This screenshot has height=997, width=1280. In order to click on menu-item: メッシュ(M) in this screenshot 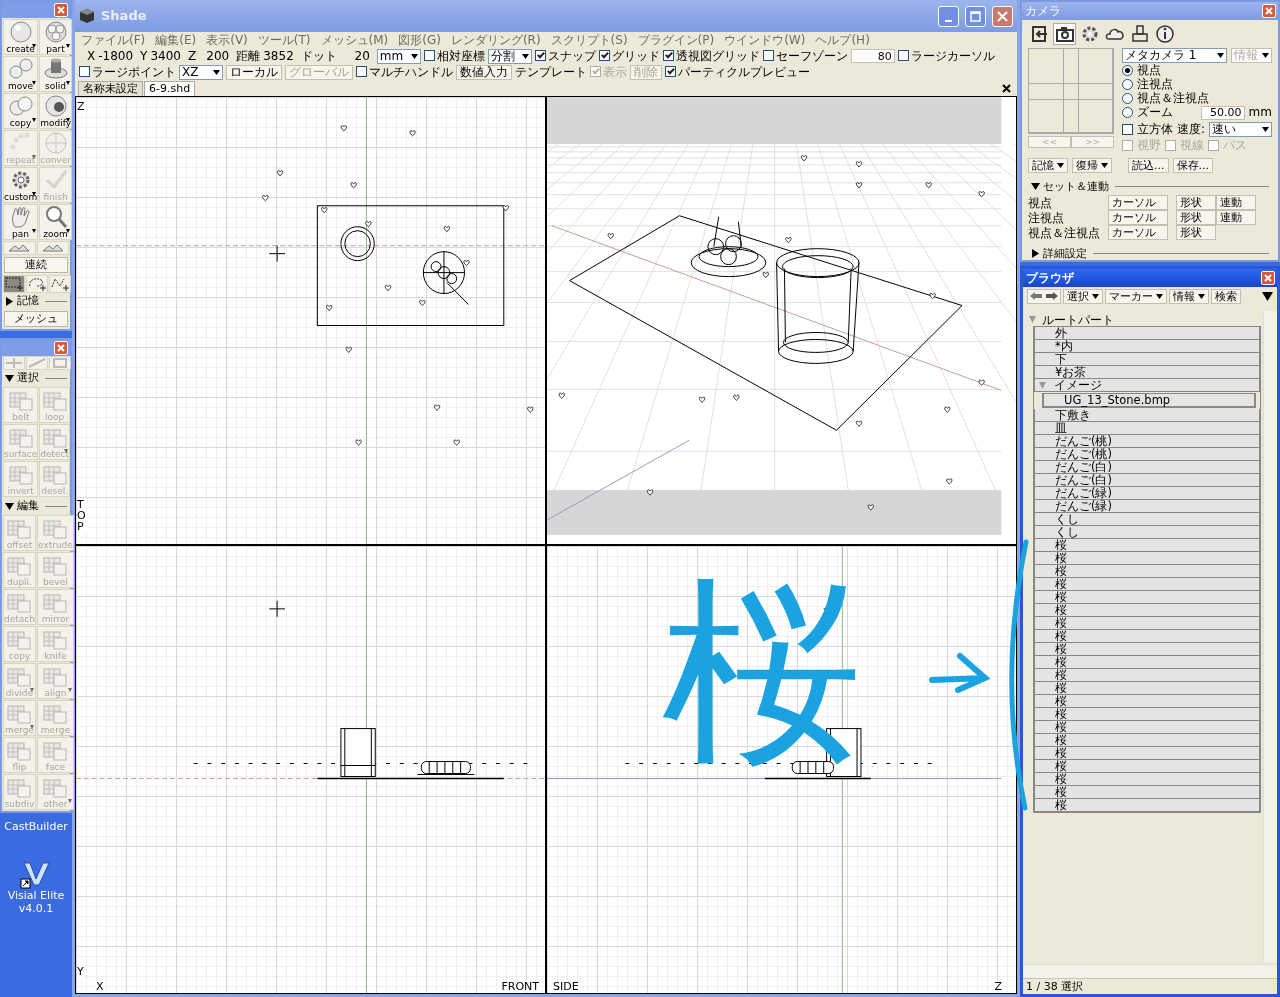, I will do `click(354, 40)`.